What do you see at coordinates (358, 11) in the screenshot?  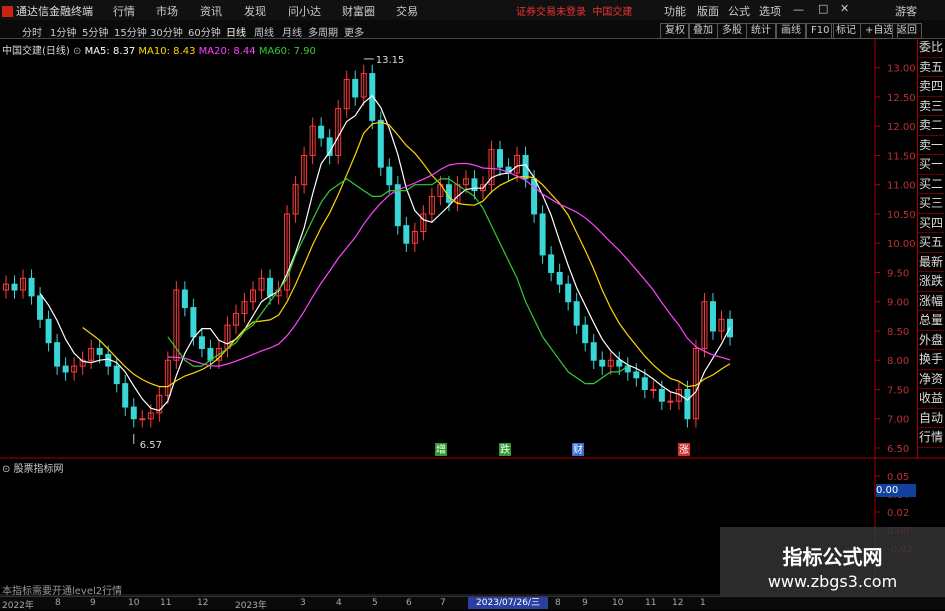 I see `menu-wealth: 财富圈` at bounding box center [358, 11].